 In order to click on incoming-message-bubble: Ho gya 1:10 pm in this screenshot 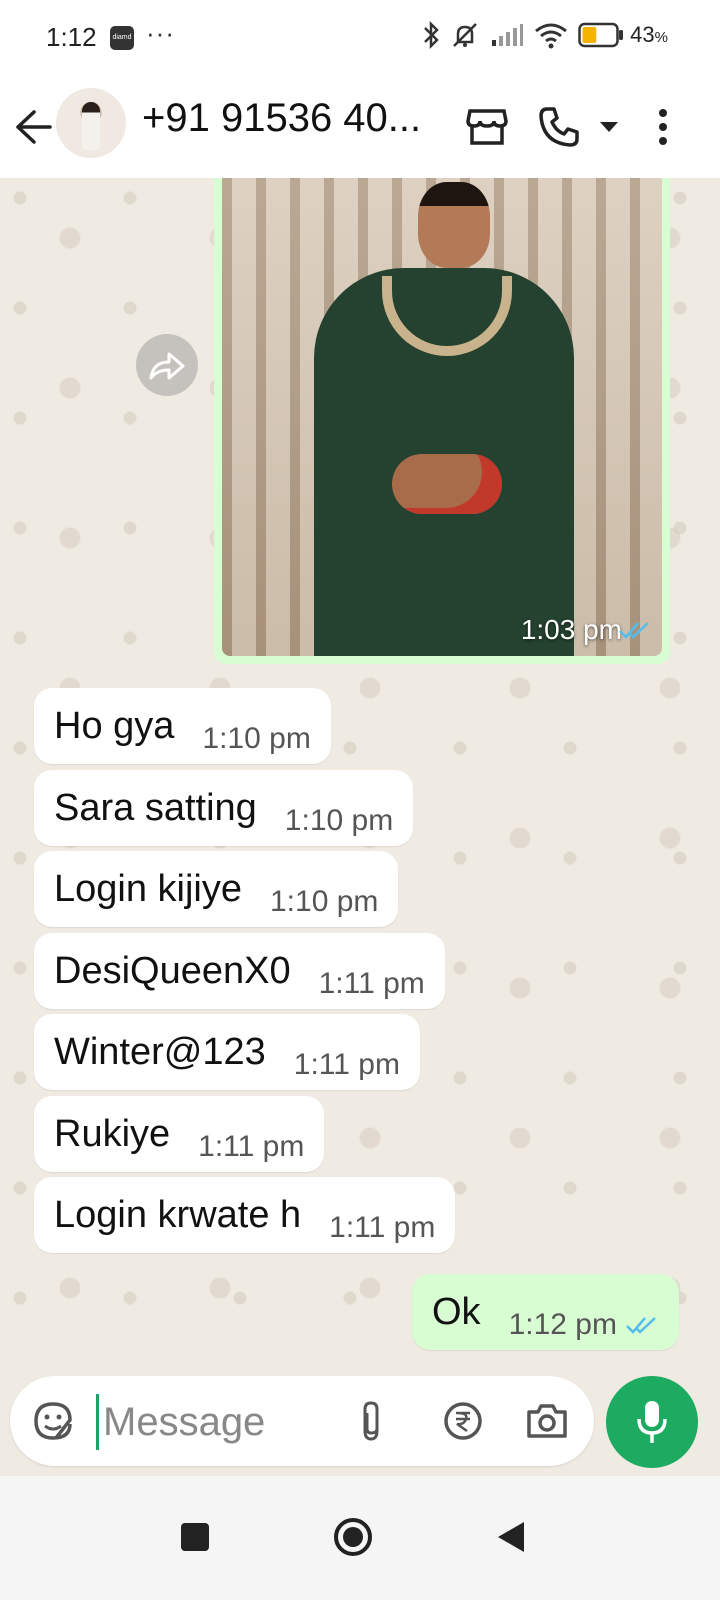, I will do `click(182, 726)`.